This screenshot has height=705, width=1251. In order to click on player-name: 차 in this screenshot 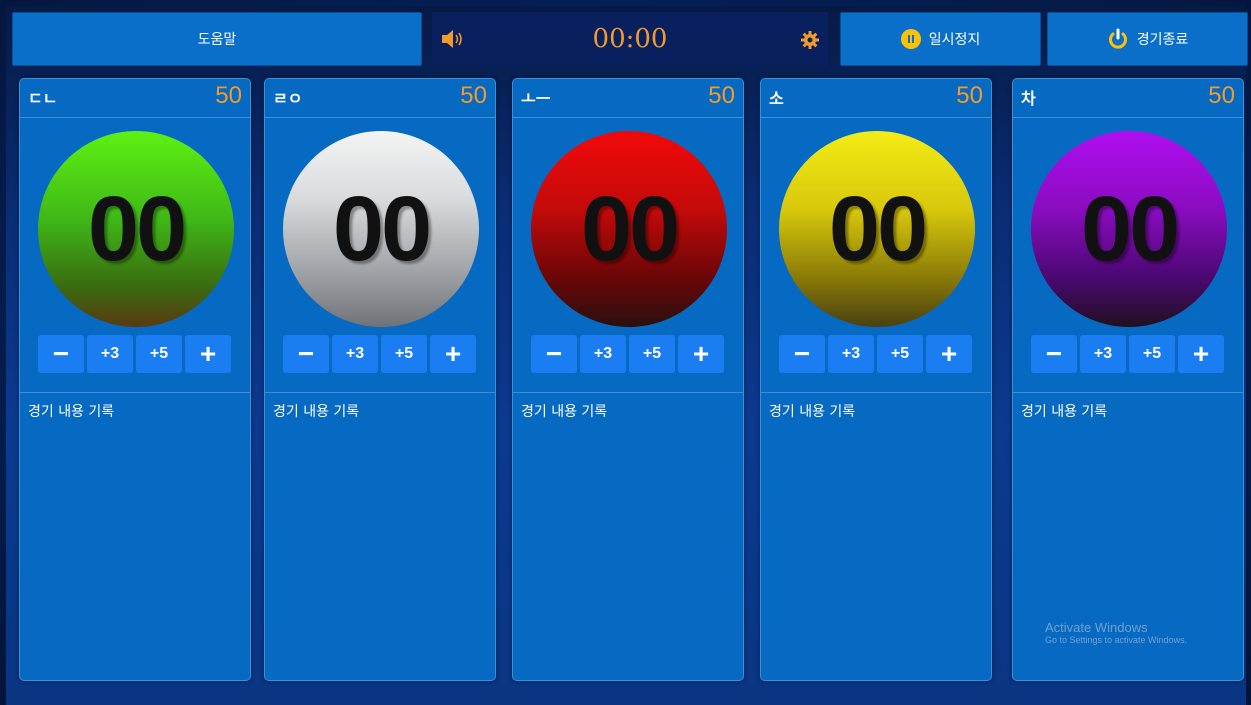, I will do `click(1028, 97)`.